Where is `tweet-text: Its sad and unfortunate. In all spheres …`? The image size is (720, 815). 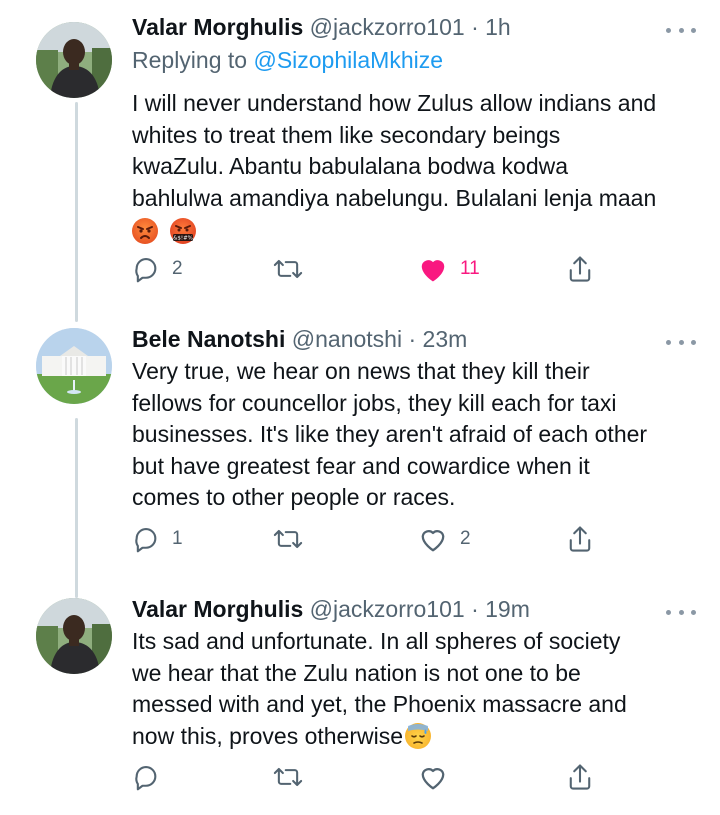 tweet-text: Its sad and unfortunate. In all spheres … is located at coordinates (412, 689).